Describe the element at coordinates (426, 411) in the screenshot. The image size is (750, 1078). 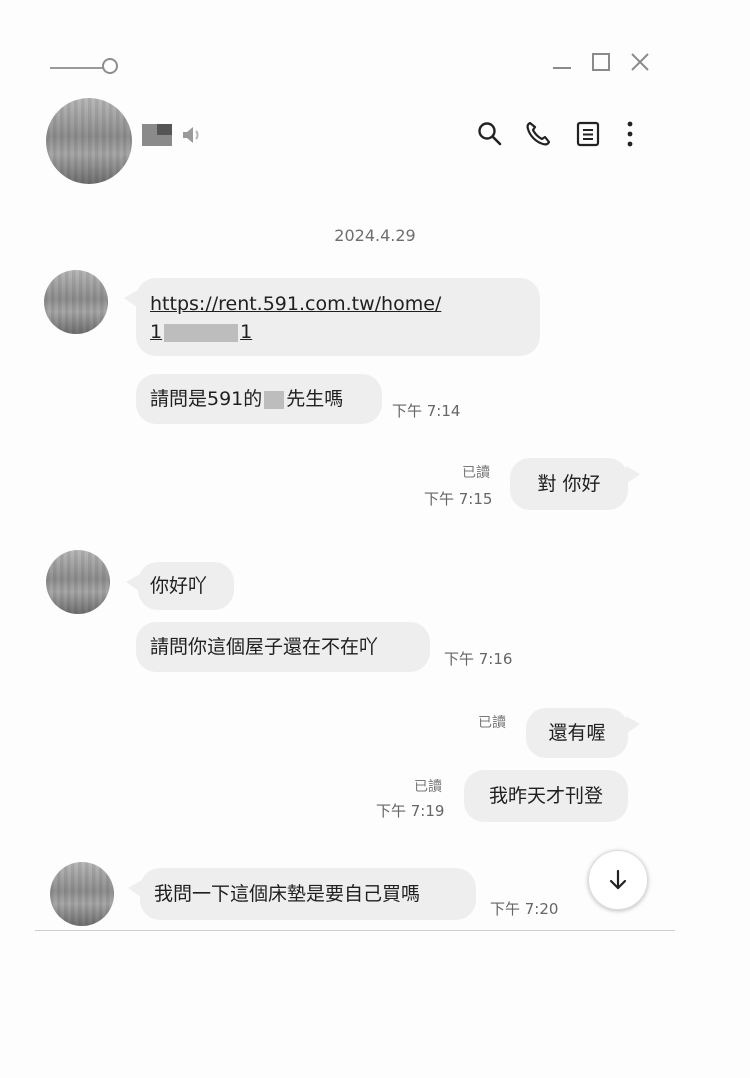
I see `message-time: 下午 7:14` at that location.